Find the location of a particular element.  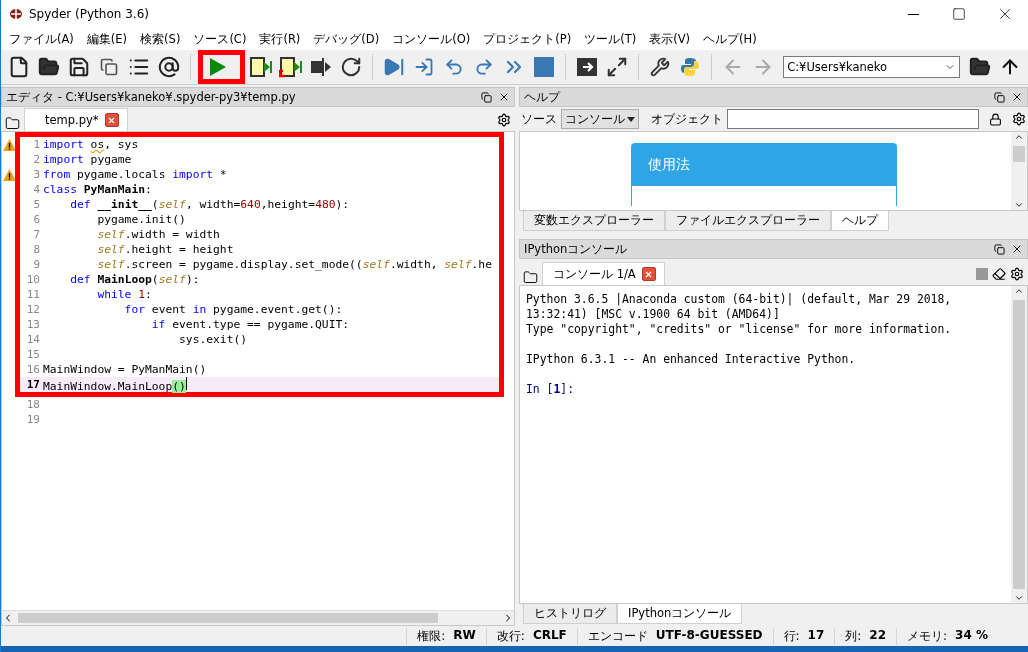

browse-folder-icon is located at coordinates (980, 67).